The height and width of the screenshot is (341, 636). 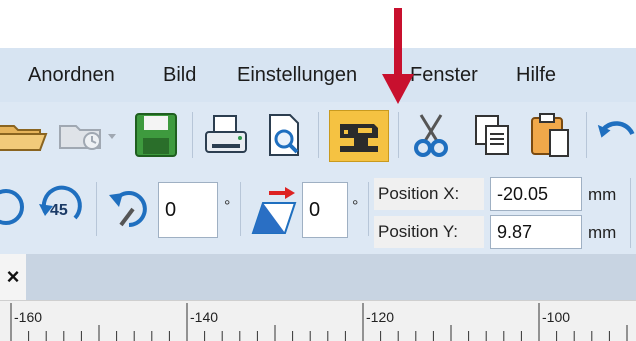 What do you see at coordinates (429, 232) in the screenshot?
I see `position-y-label: Position Y:` at bounding box center [429, 232].